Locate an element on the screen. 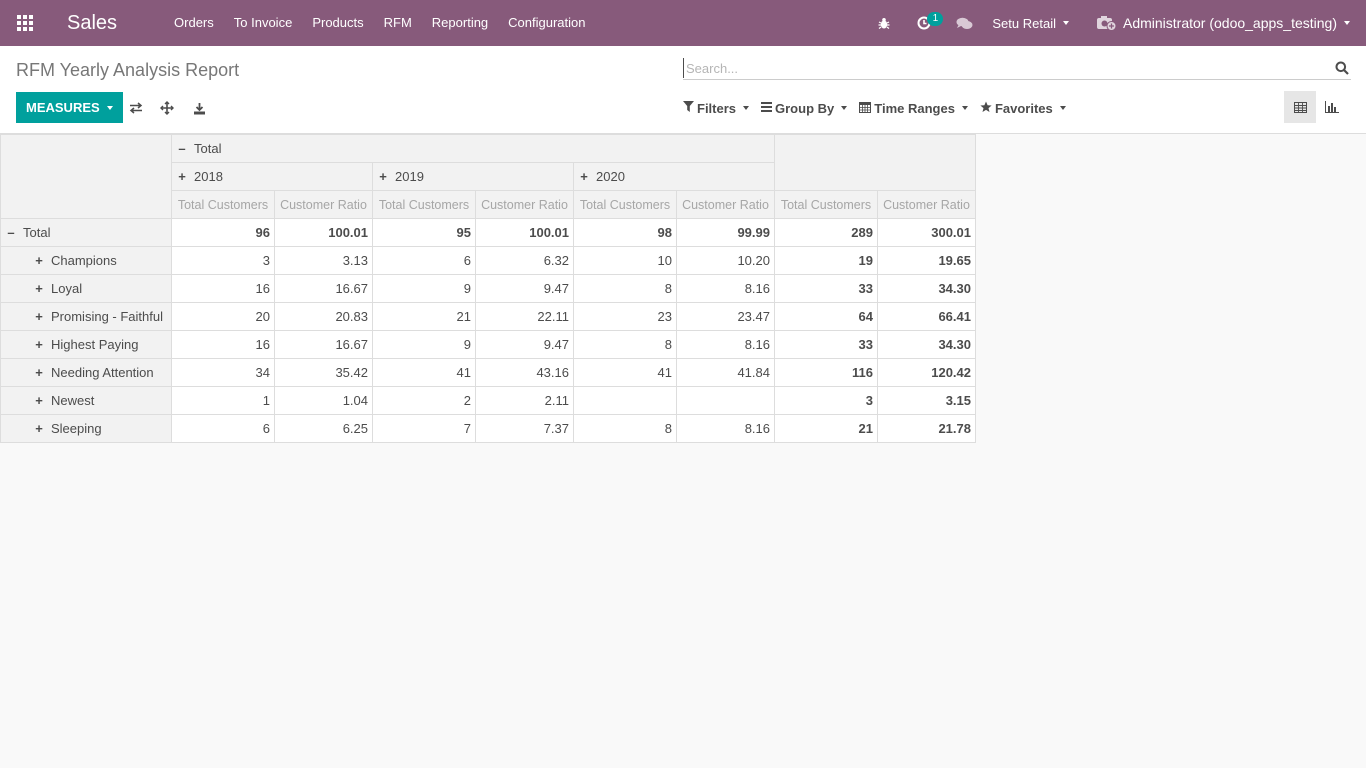  cell-value: 41.84 is located at coordinates (725, 372).